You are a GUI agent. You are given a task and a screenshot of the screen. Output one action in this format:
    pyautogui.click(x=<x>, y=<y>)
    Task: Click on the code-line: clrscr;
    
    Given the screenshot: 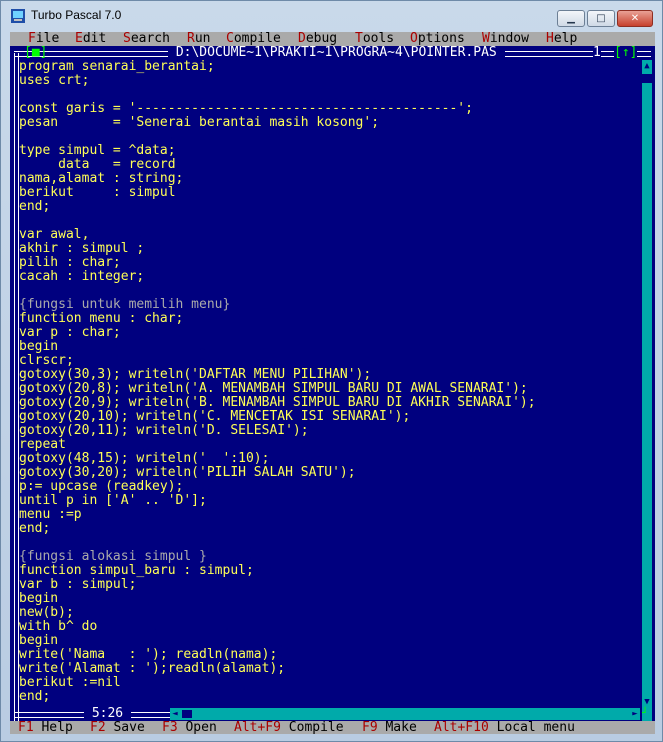 What is the action you would take?
    pyautogui.click(x=46, y=360)
    